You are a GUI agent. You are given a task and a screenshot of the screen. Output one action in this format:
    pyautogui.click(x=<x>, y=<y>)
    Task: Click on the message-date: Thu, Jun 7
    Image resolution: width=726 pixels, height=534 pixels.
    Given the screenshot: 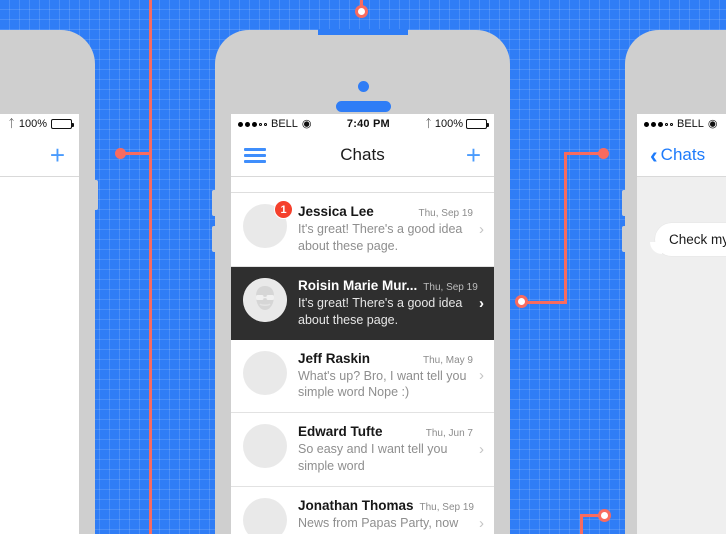 What is the action you would take?
    pyautogui.click(x=449, y=434)
    